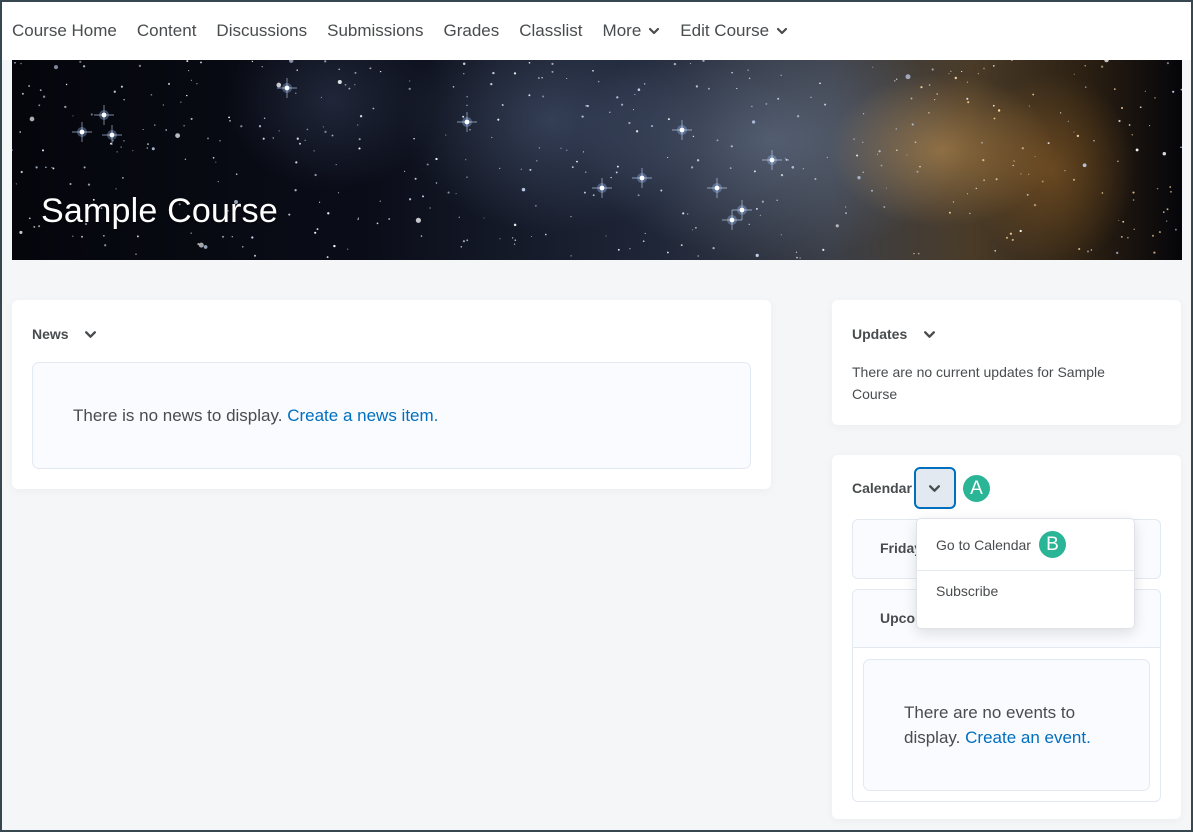 The height and width of the screenshot is (832, 1193). What do you see at coordinates (167, 31) in the screenshot?
I see `nav-content: Content` at bounding box center [167, 31].